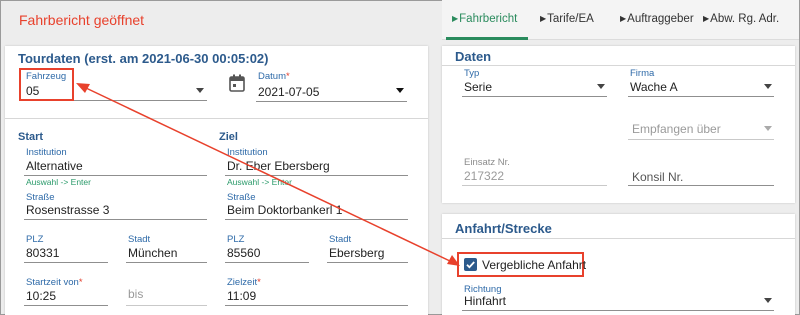  Describe the element at coordinates (316, 305) in the screenshot. I see `target-time-underline` at that location.